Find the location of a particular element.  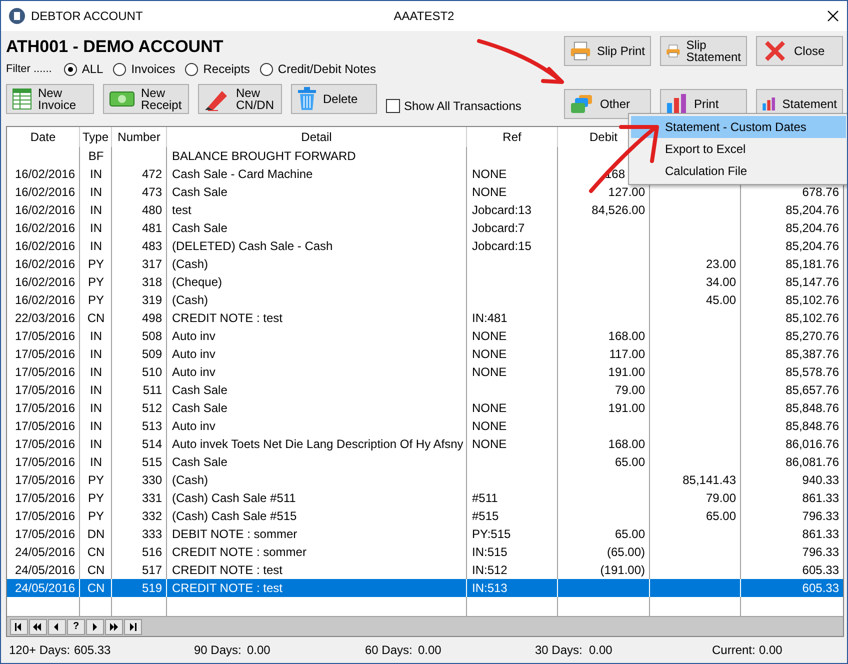

table-row: 16/02/2016 PY 319 (Cash) 45.00 85,102.76 is located at coordinates (425, 300).